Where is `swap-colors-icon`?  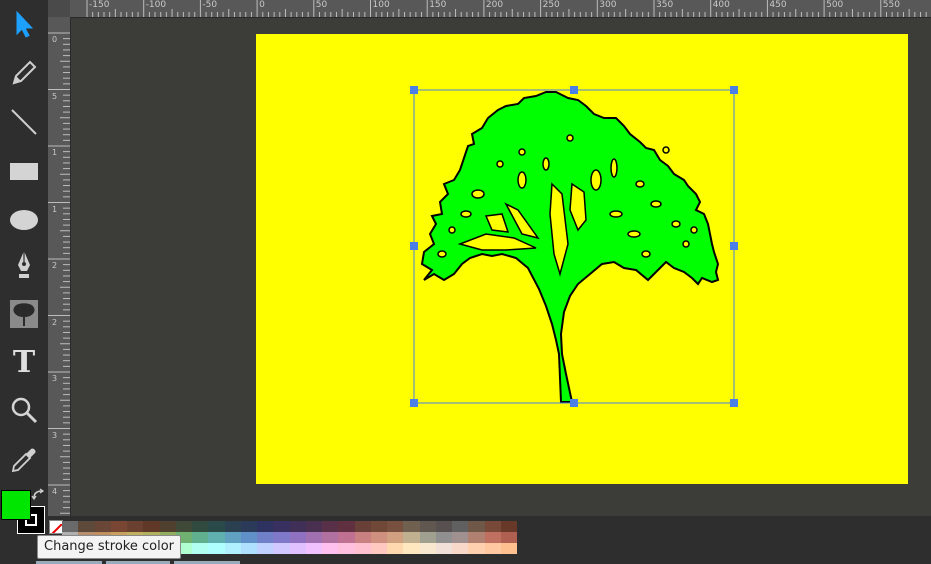
swap-colors-icon is located at coordinates (38, 494).